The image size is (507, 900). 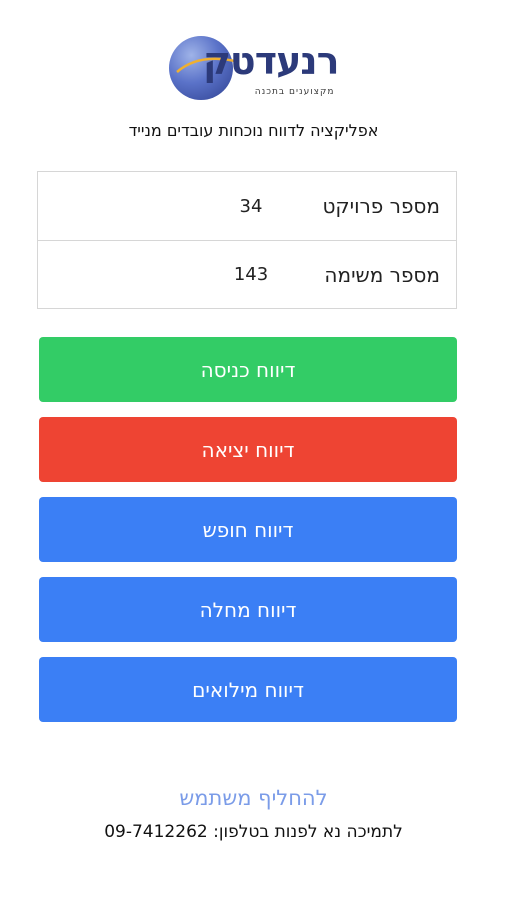 I want to click on reserve-duty-report-button: דיווח מילואים, so click(x=248, y=689).